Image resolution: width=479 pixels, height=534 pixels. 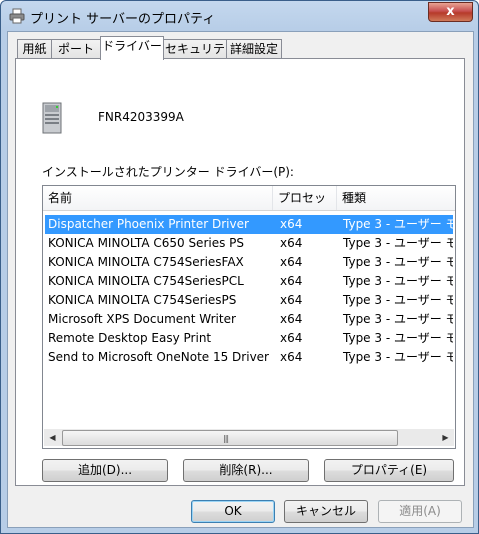 What do you see at coordinates (142, 300) in the screenshot?
I see `driver-name: KONICA MINOLTA C754SeriesPS` at bounding box center [142, 300].